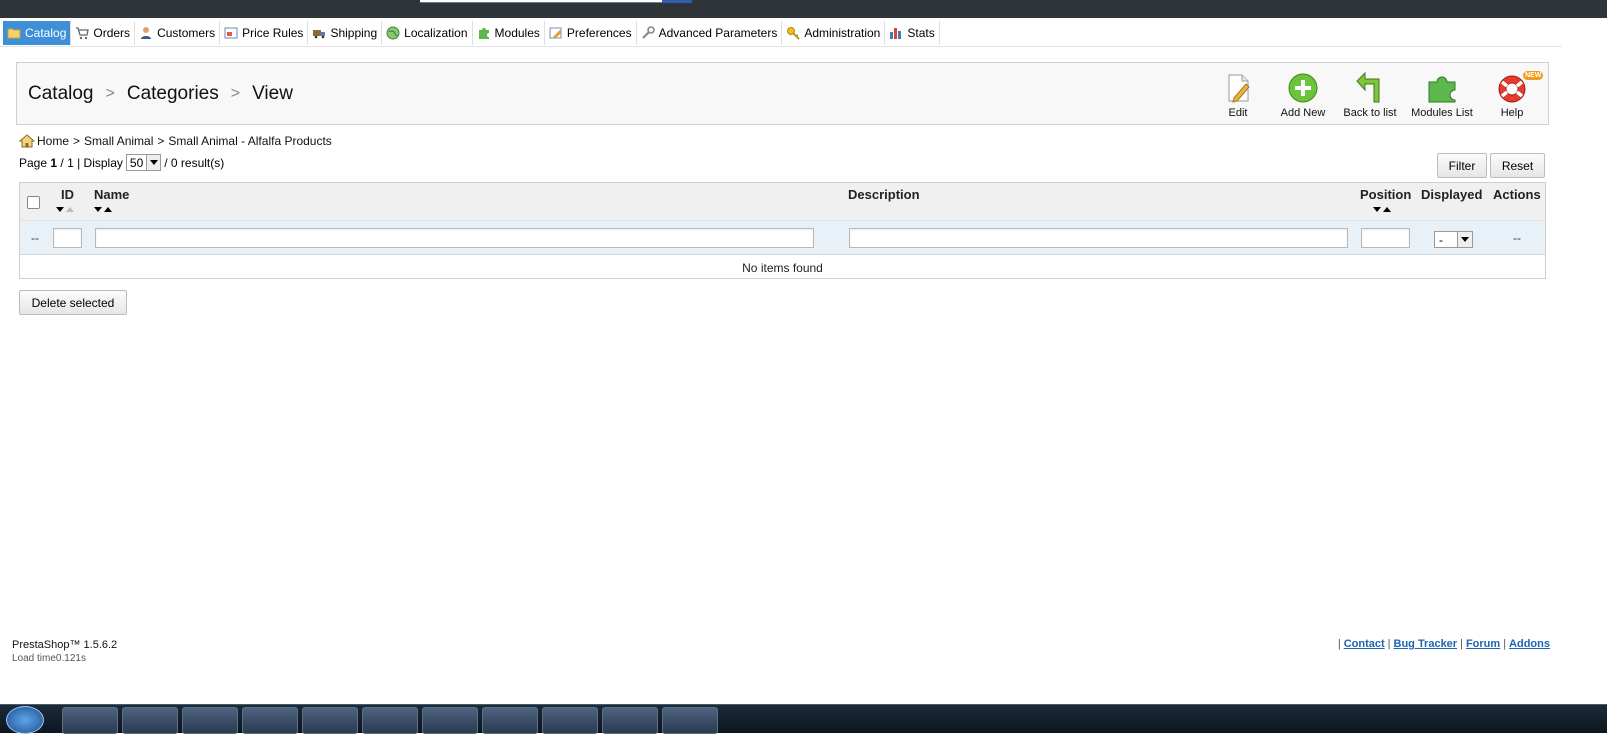 The image size is (1607, 734). I want to click on menu-tab-localization: Localization, so click(427, 33).